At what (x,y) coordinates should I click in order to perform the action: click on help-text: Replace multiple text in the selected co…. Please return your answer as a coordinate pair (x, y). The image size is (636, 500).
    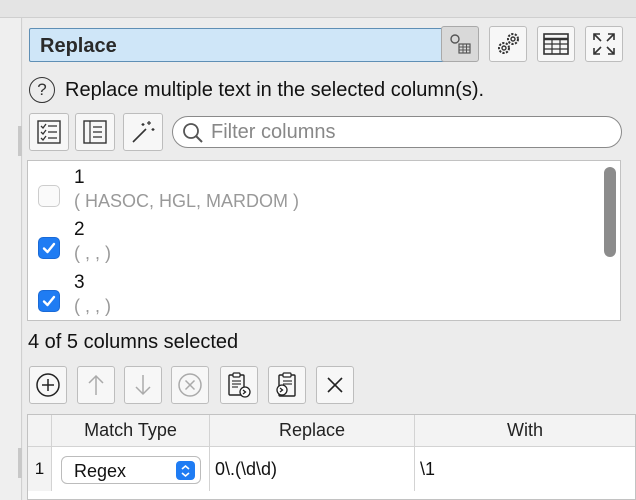
    Looking at the image, I should click on (275, 89).